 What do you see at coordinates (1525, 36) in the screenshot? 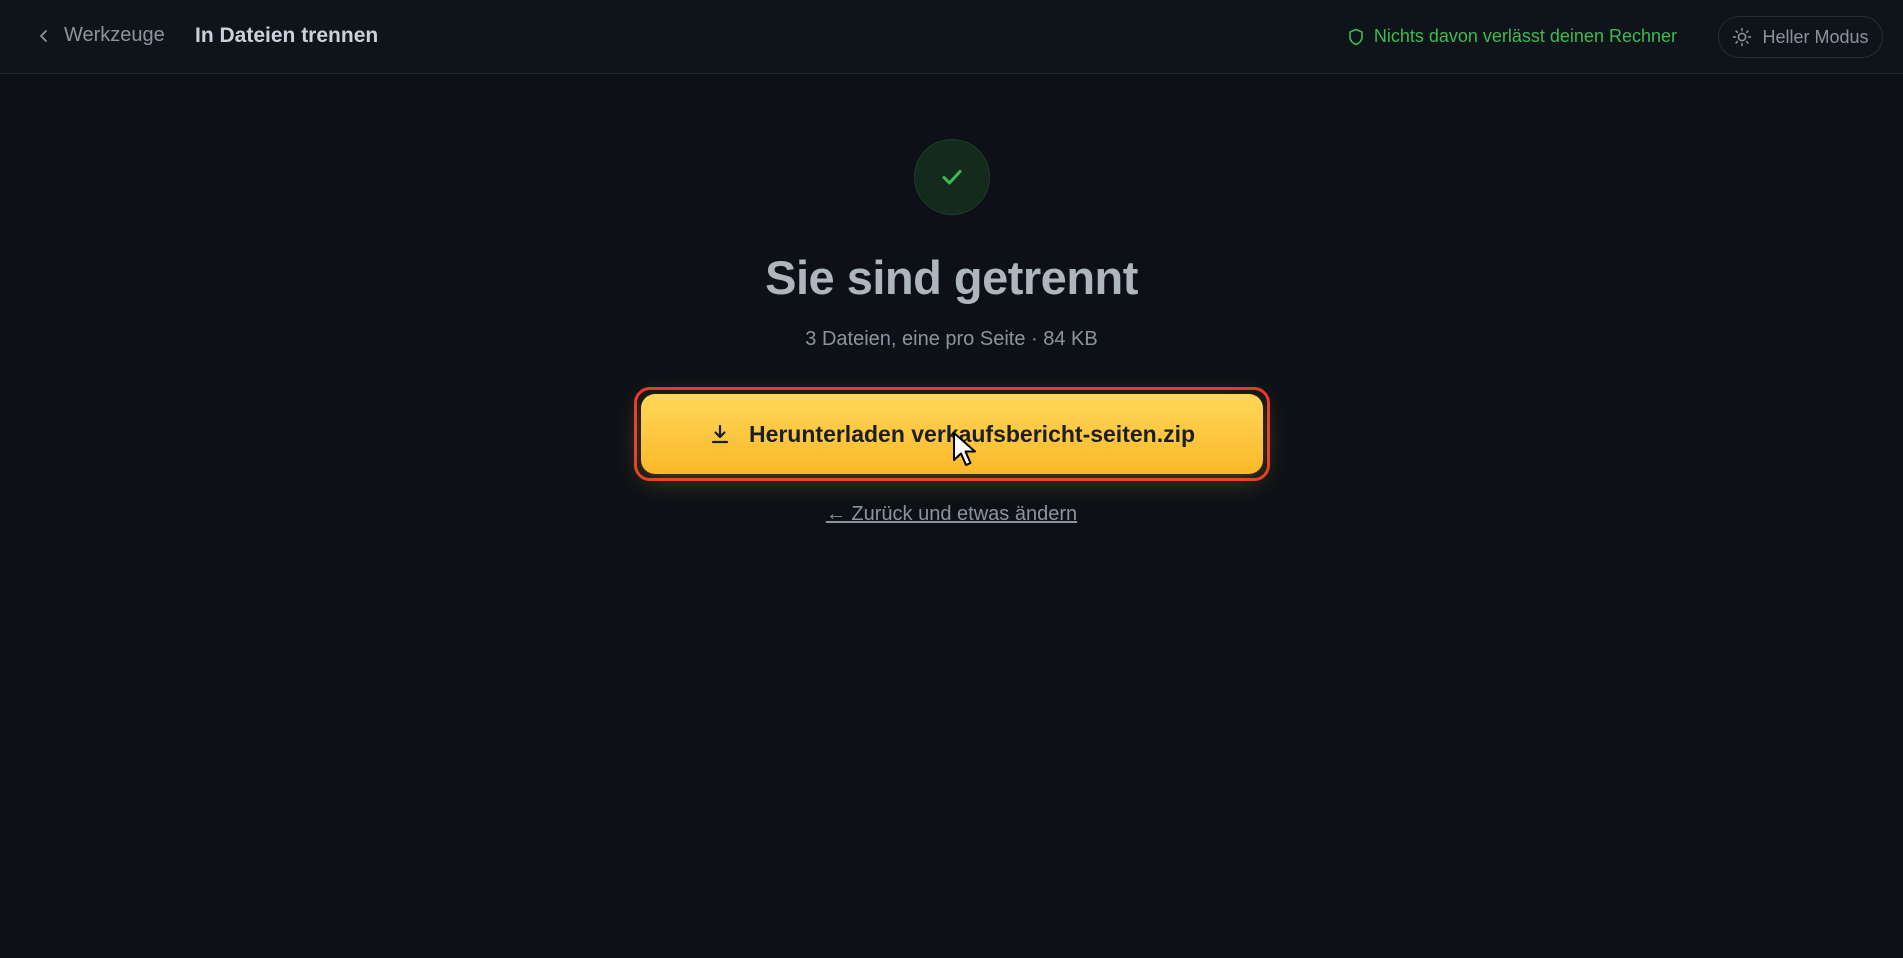
I see `privacy-text: Nichts davon verlässt deinen Rechner` at bounding box center [1525, 36].